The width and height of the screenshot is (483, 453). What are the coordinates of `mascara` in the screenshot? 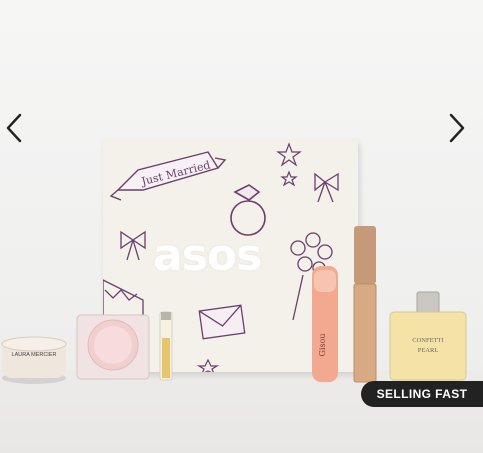 It's located at (365, 304).